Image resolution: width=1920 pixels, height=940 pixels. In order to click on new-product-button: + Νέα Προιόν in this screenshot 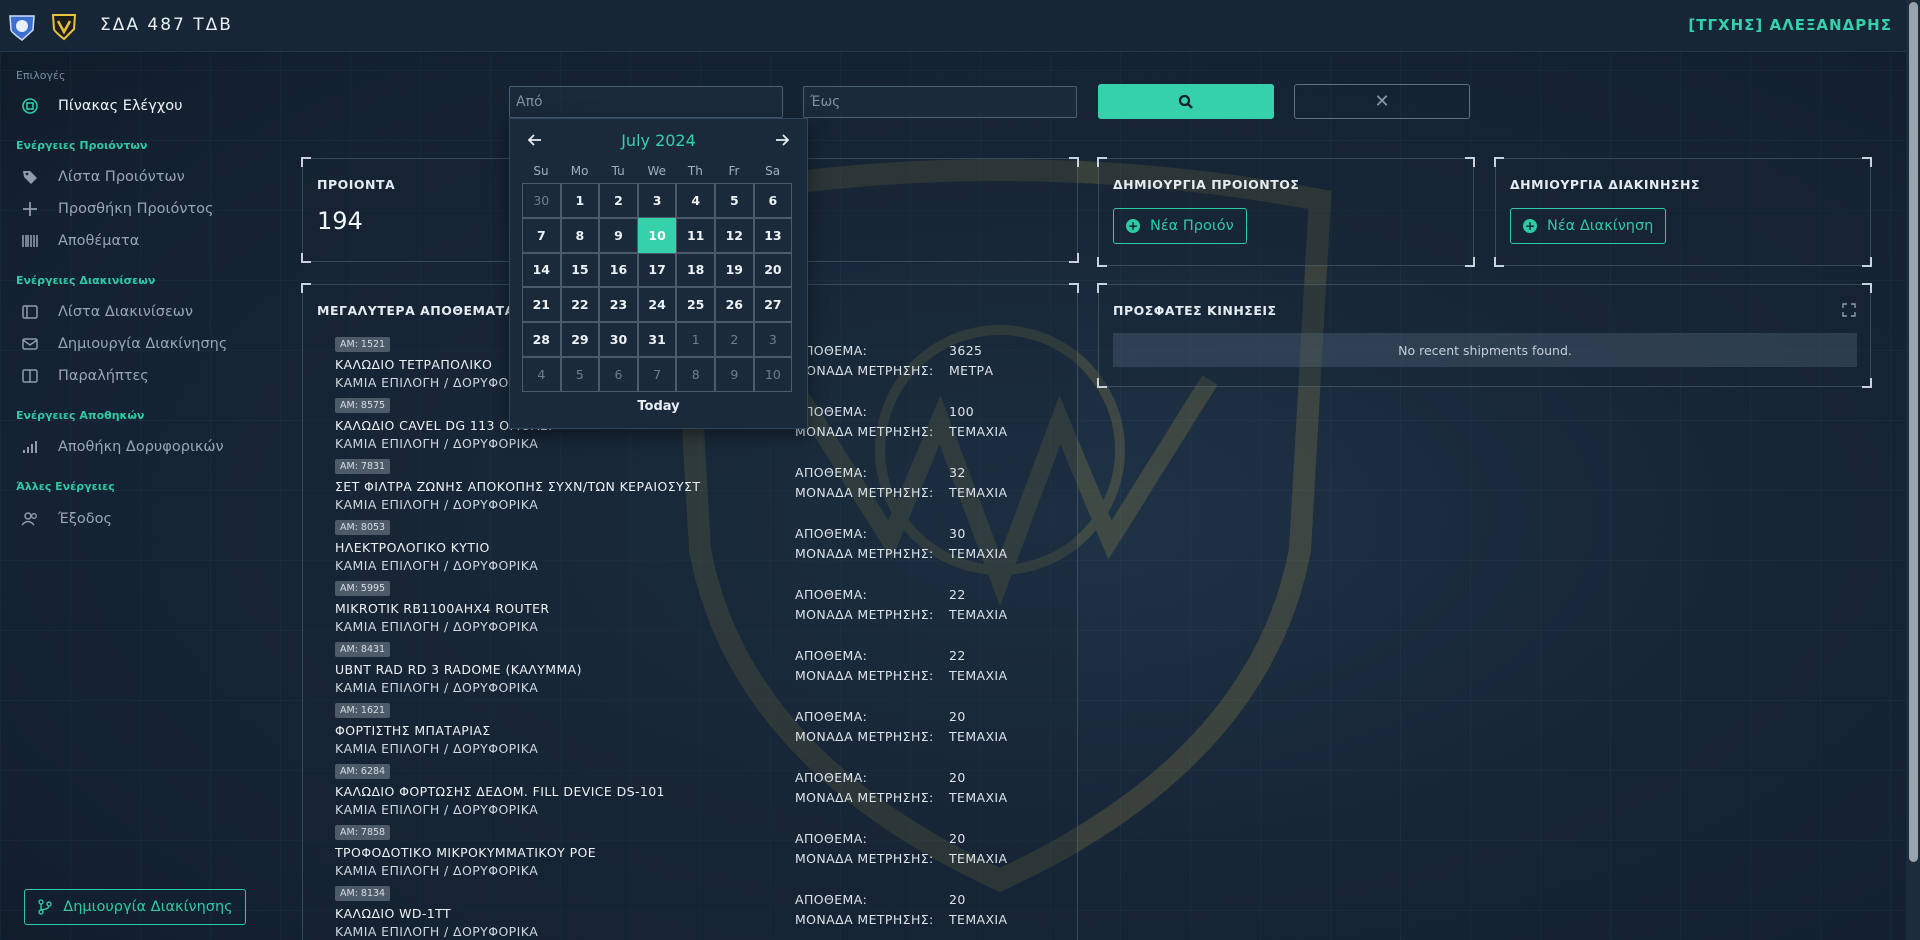, I will do `click(1180, 226)`.